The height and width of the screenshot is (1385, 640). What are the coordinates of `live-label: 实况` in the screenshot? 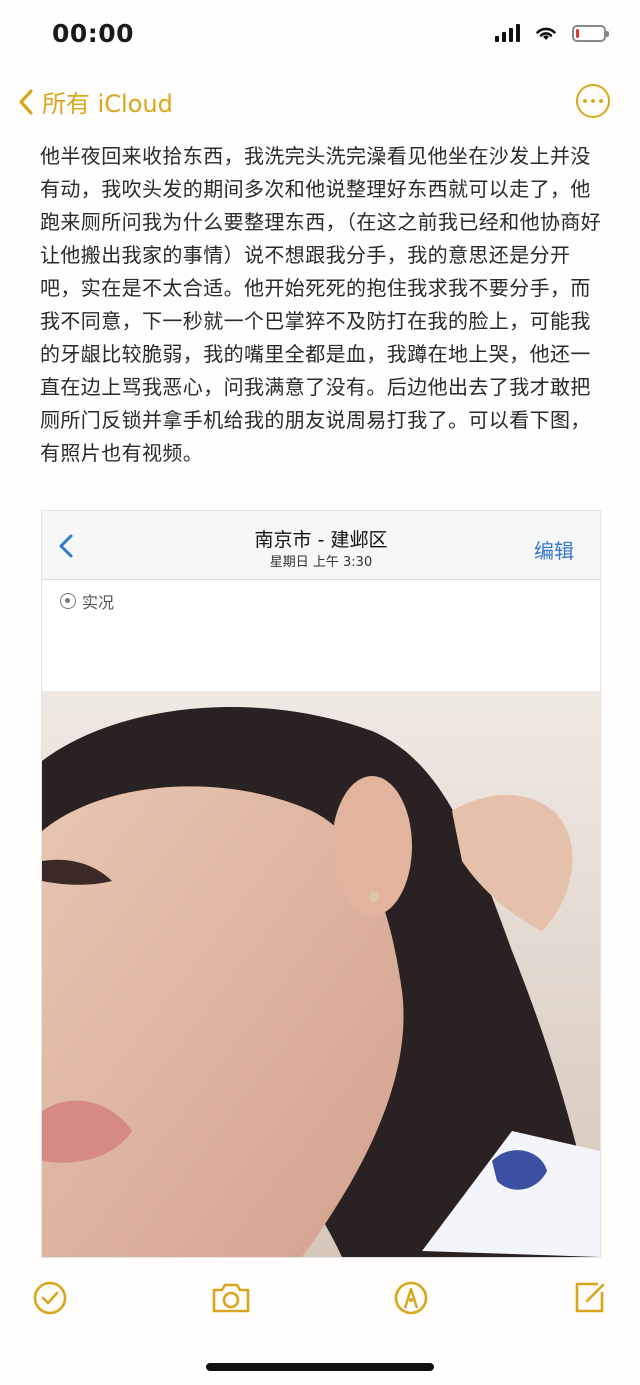 It's located at (98, 602).